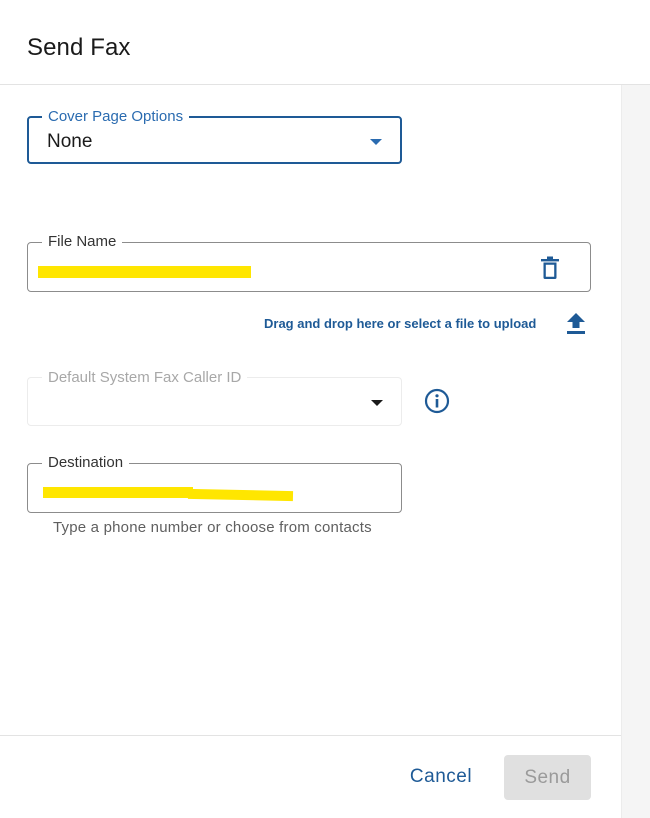 This screenshot has height=818, width=650. I want to click on dialog-footer: Cancel Send, so click(310, 776).